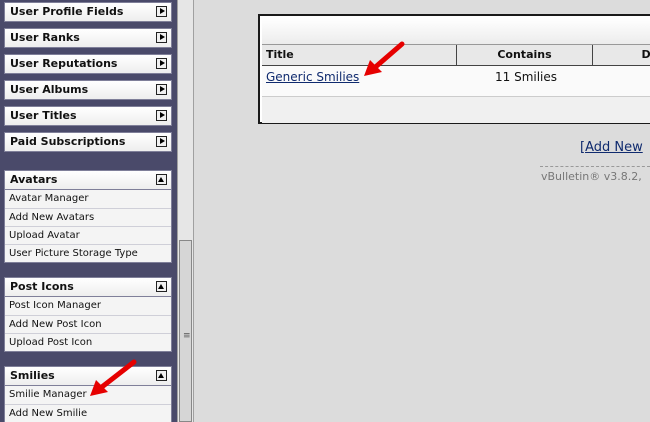 The height and width of the screenshot is (422, 650). What do you see at coordinates (42, 286) in the screenshot?
I see `category-label: Post Icons` at bounding box center [42, 286].